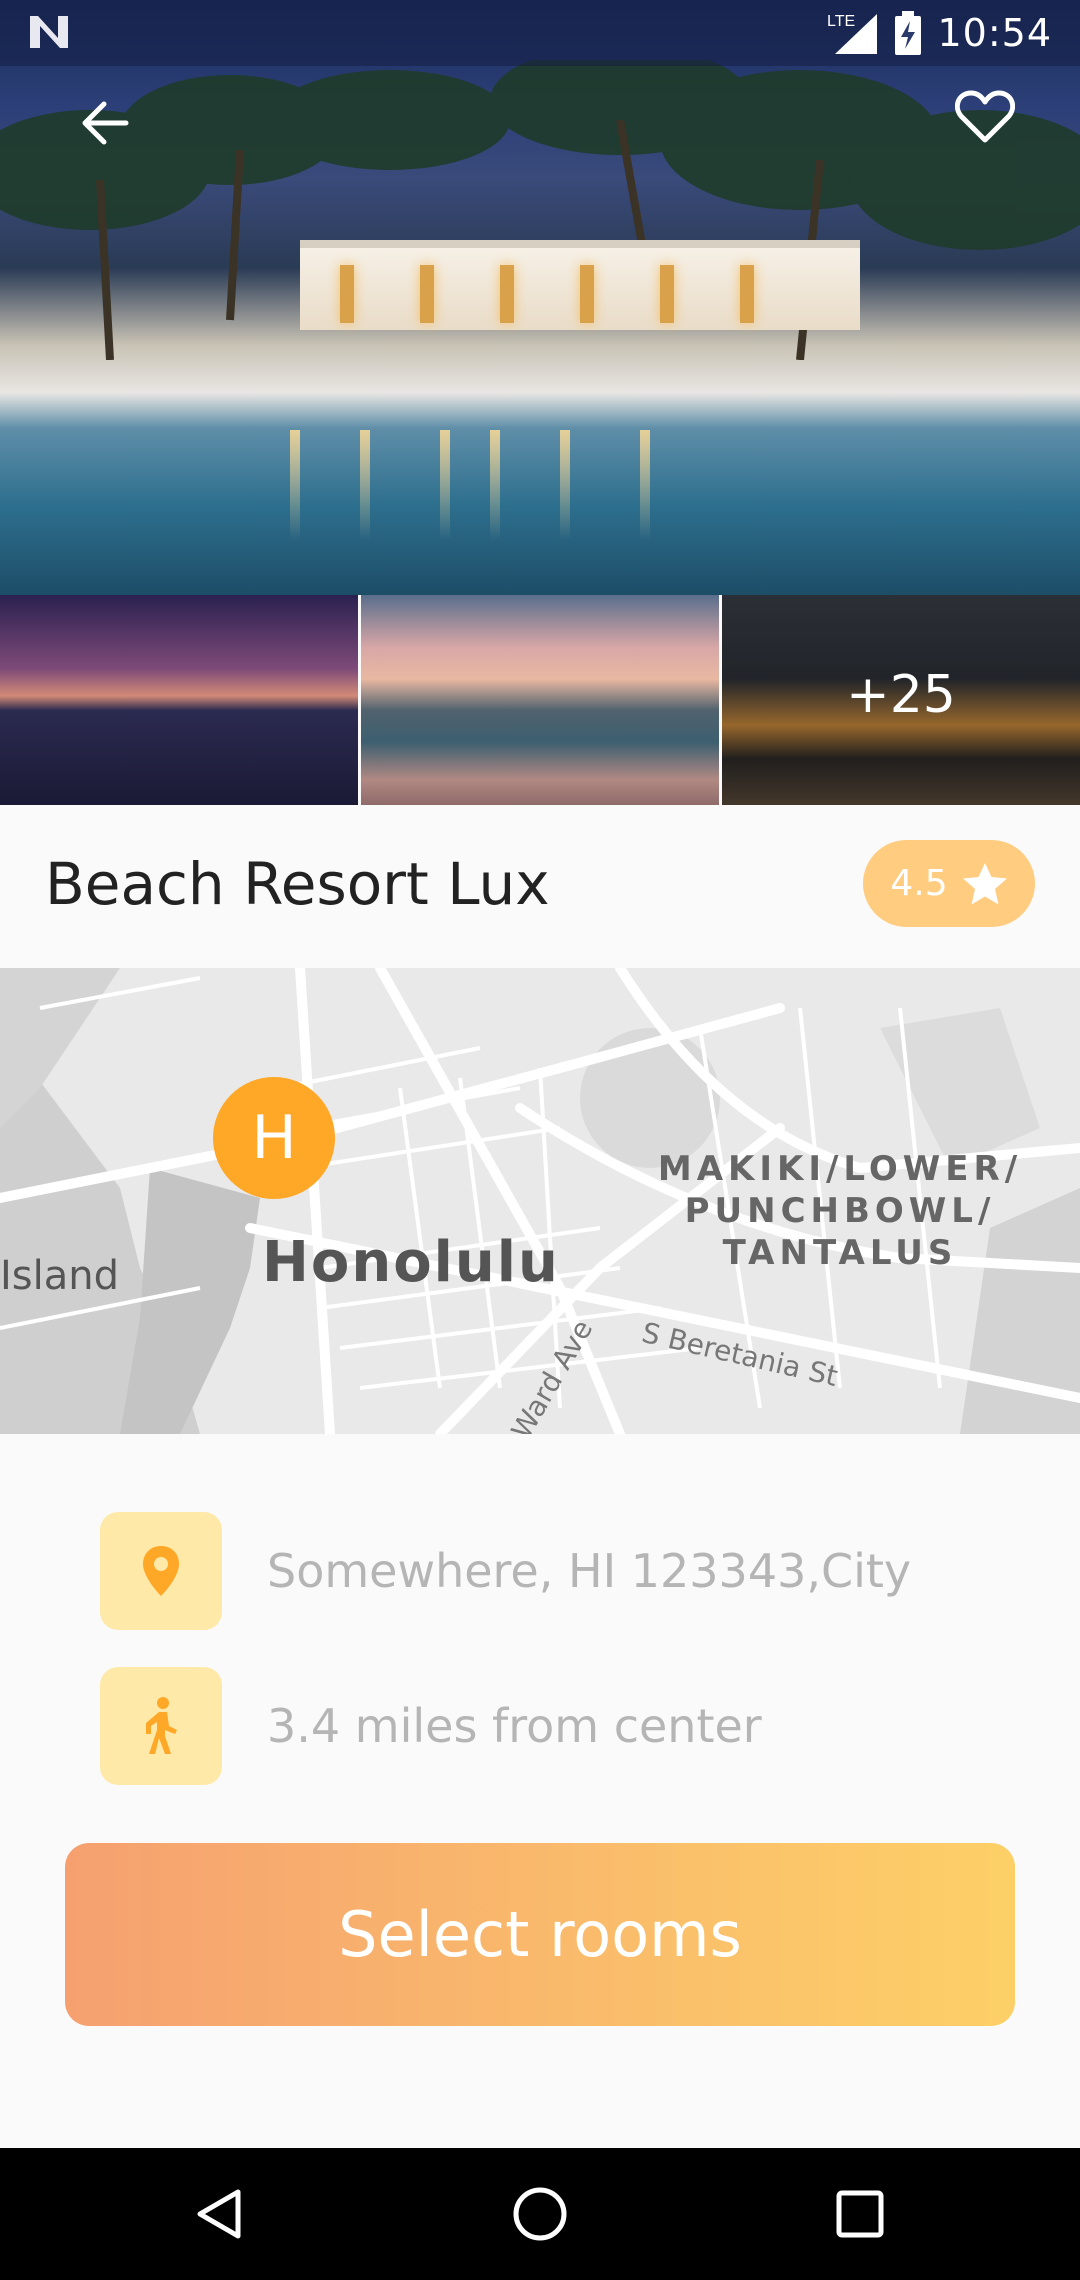 The height and width of the screenshot is (2280, 1080). I want to click on svg-text: LTE, so click(841, 21).